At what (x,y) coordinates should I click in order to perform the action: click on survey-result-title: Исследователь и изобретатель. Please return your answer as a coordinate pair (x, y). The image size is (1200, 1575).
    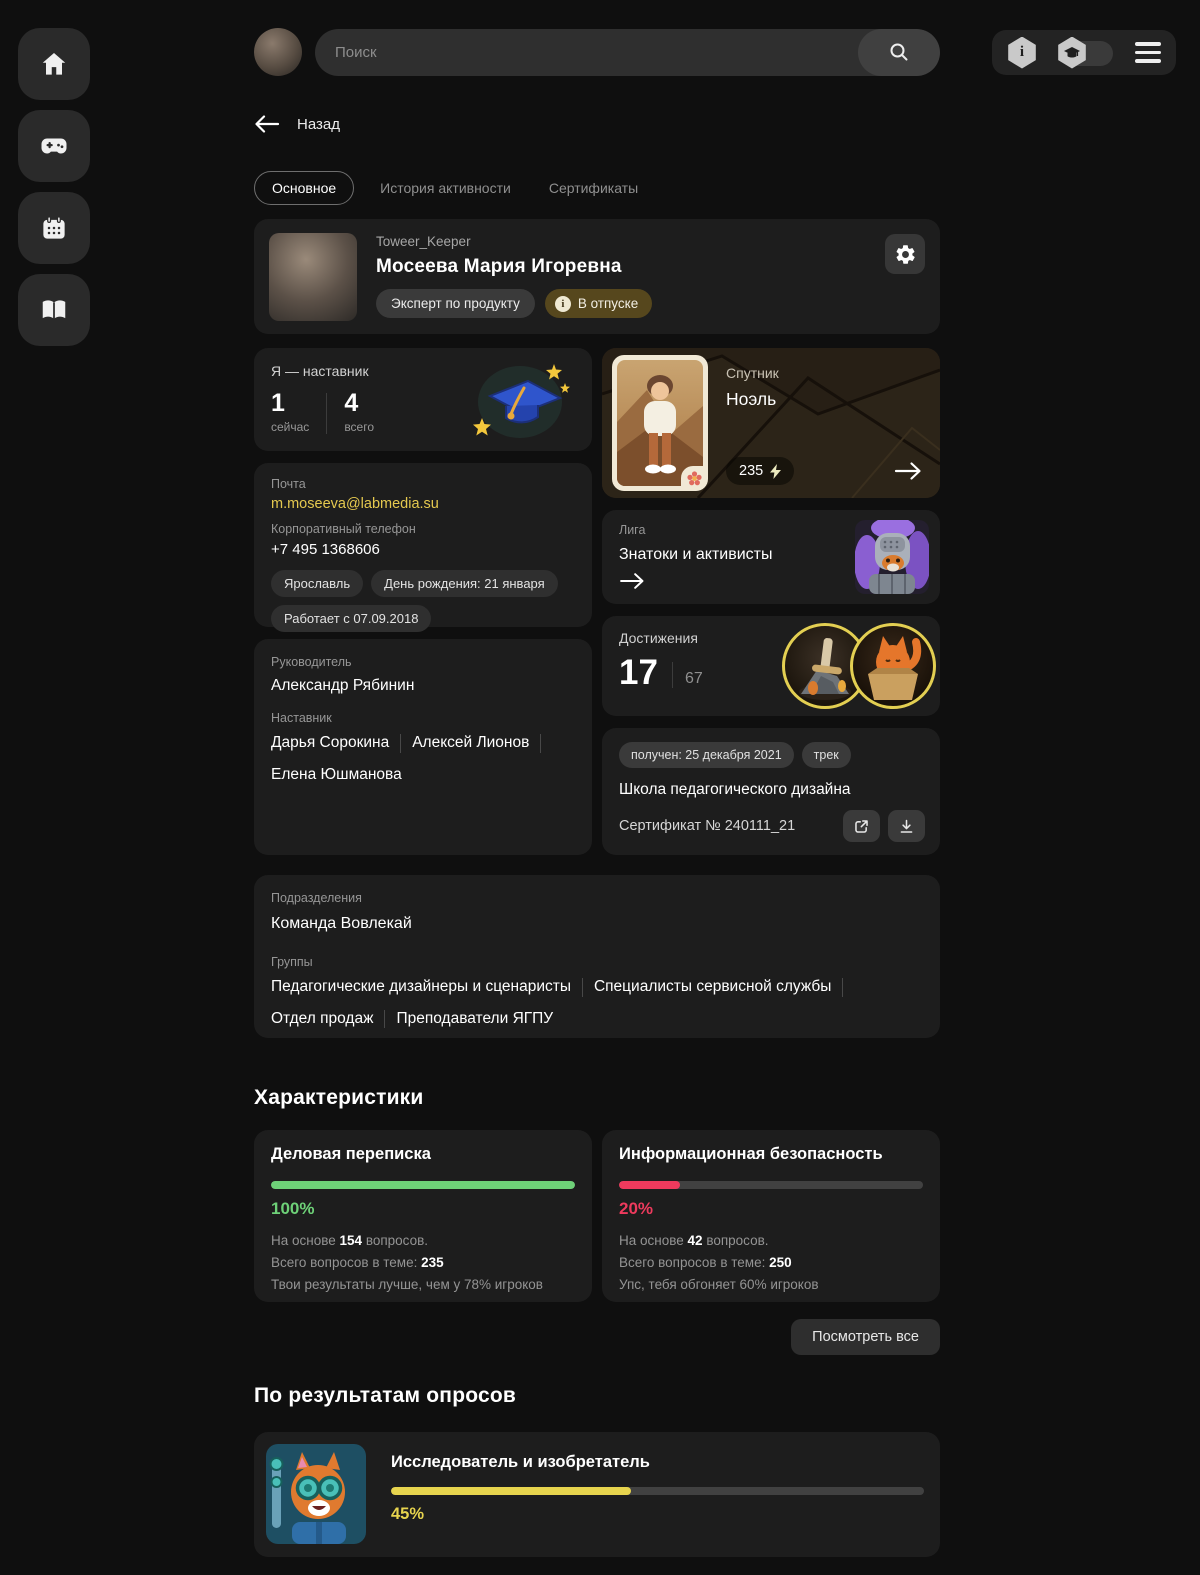
    Looking at the image, I should click on (520, 1462).